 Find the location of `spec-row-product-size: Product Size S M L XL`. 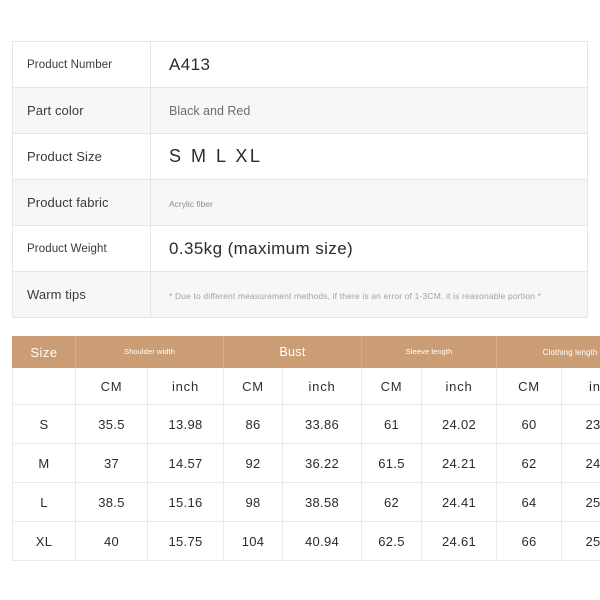

spec-row-product-size: Product Size S M L XL is located at coordinates (300, 156).